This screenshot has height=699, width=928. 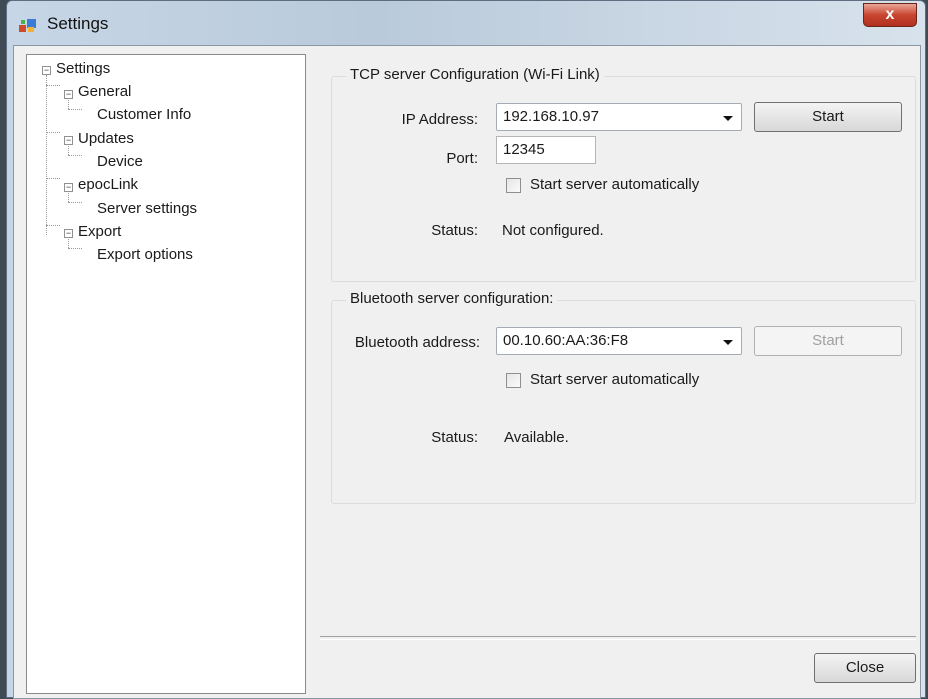 What do you see at coordinates (618, 638) in the screenshot?
I see `footer-divider` at bounding box center [618, 638].